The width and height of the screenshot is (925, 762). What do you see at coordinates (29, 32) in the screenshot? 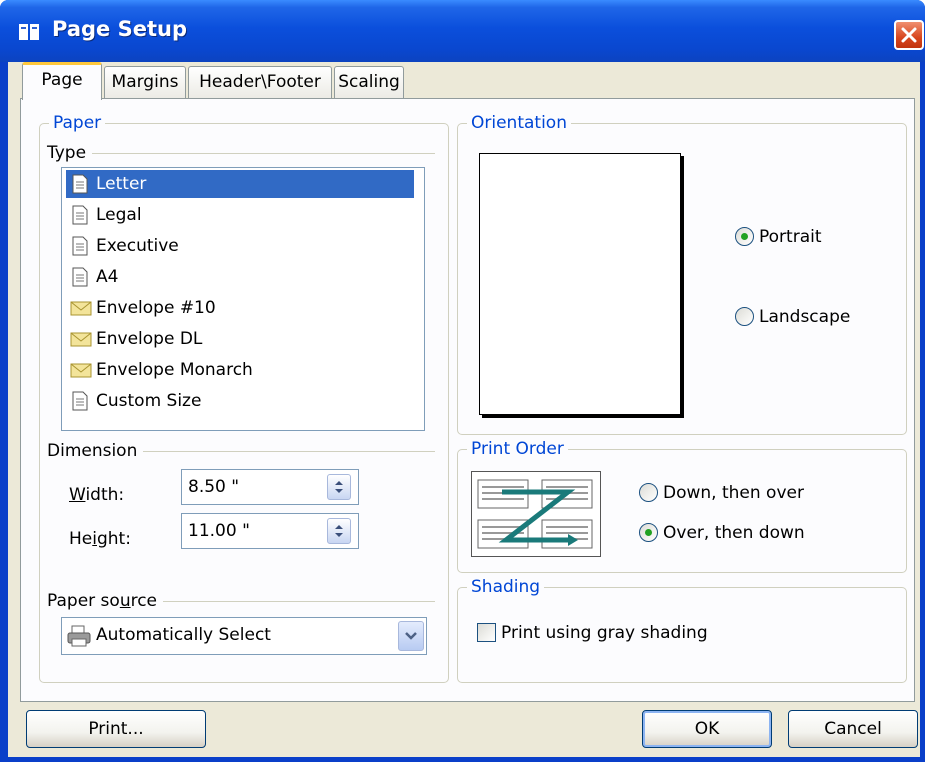
I see `book-icon` at bounding box center [29, 32].